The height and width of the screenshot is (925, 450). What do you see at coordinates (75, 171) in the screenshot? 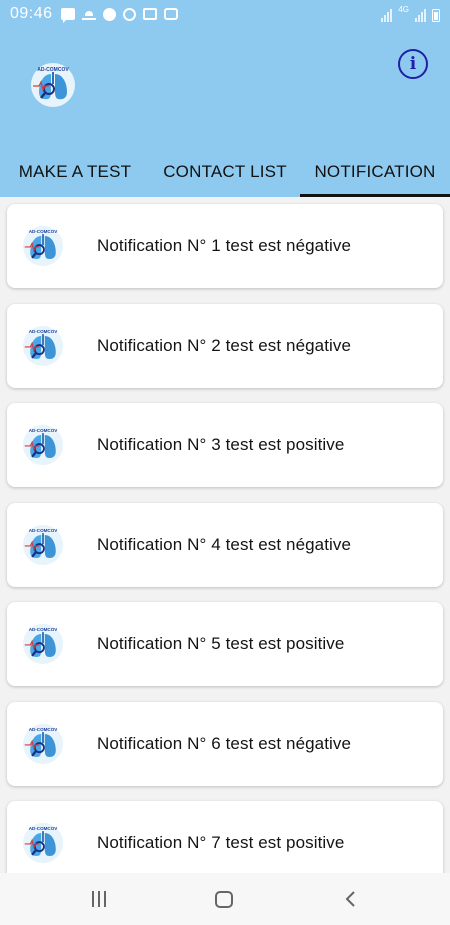
I see `tab-make-a-test: MAKE A TEST` at bounding box center [75, 171].